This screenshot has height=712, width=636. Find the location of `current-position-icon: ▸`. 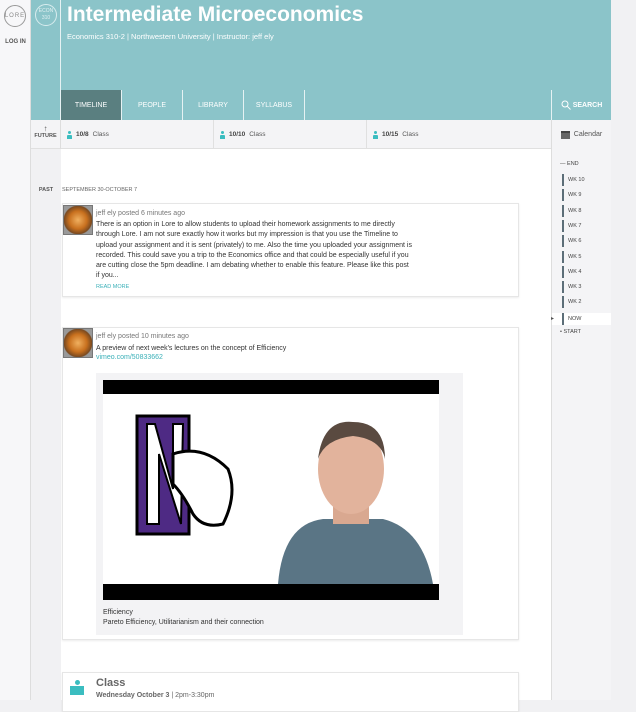

current-position-icon: ▸ is located at coordinates (553, 319).